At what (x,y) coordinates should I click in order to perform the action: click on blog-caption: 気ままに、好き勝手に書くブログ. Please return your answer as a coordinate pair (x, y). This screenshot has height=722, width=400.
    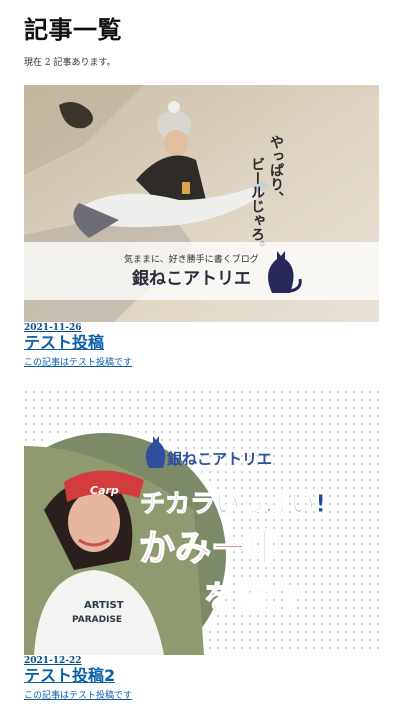
    Looking at the image, I should click on (191, 259).